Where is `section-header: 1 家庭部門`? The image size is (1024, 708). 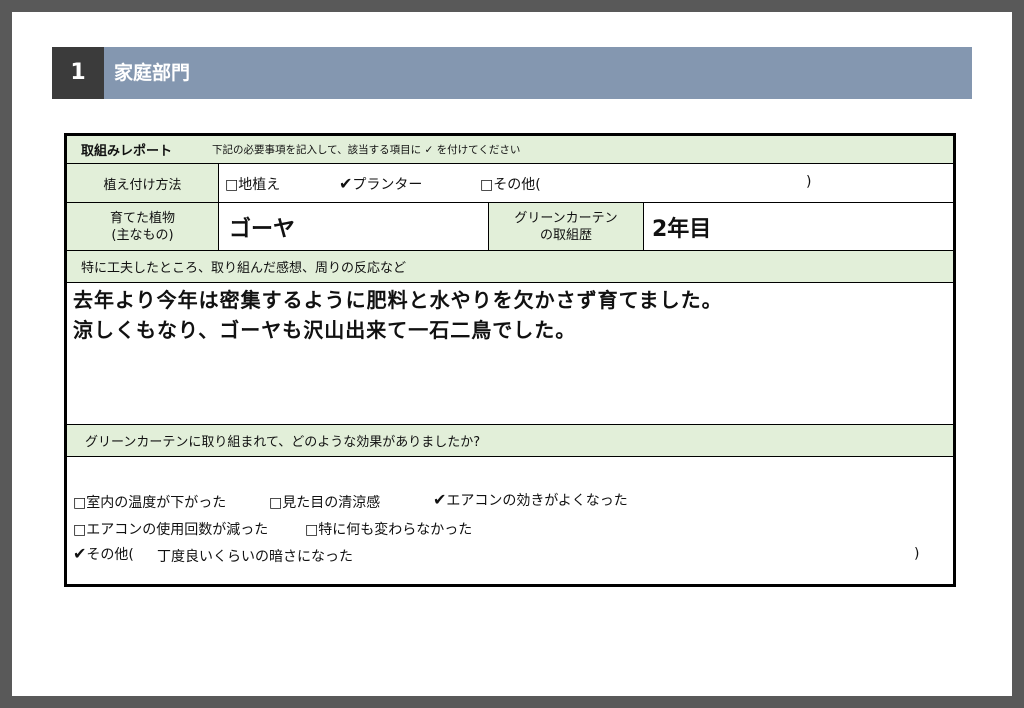 section-header: 1 家庭部門 is located at coordinates (512, 73).